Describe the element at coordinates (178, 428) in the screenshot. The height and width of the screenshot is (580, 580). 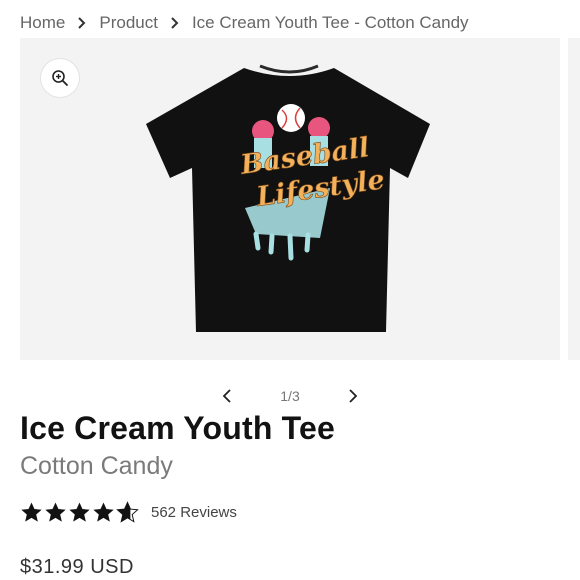
I see `product-title: Ice Cream Youth Tee` at that location.